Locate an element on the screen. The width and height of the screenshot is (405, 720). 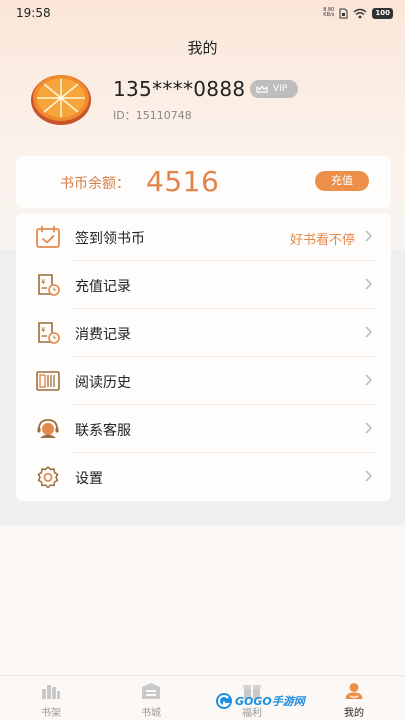
bookstore-icon is located at coordinates (151, 691).